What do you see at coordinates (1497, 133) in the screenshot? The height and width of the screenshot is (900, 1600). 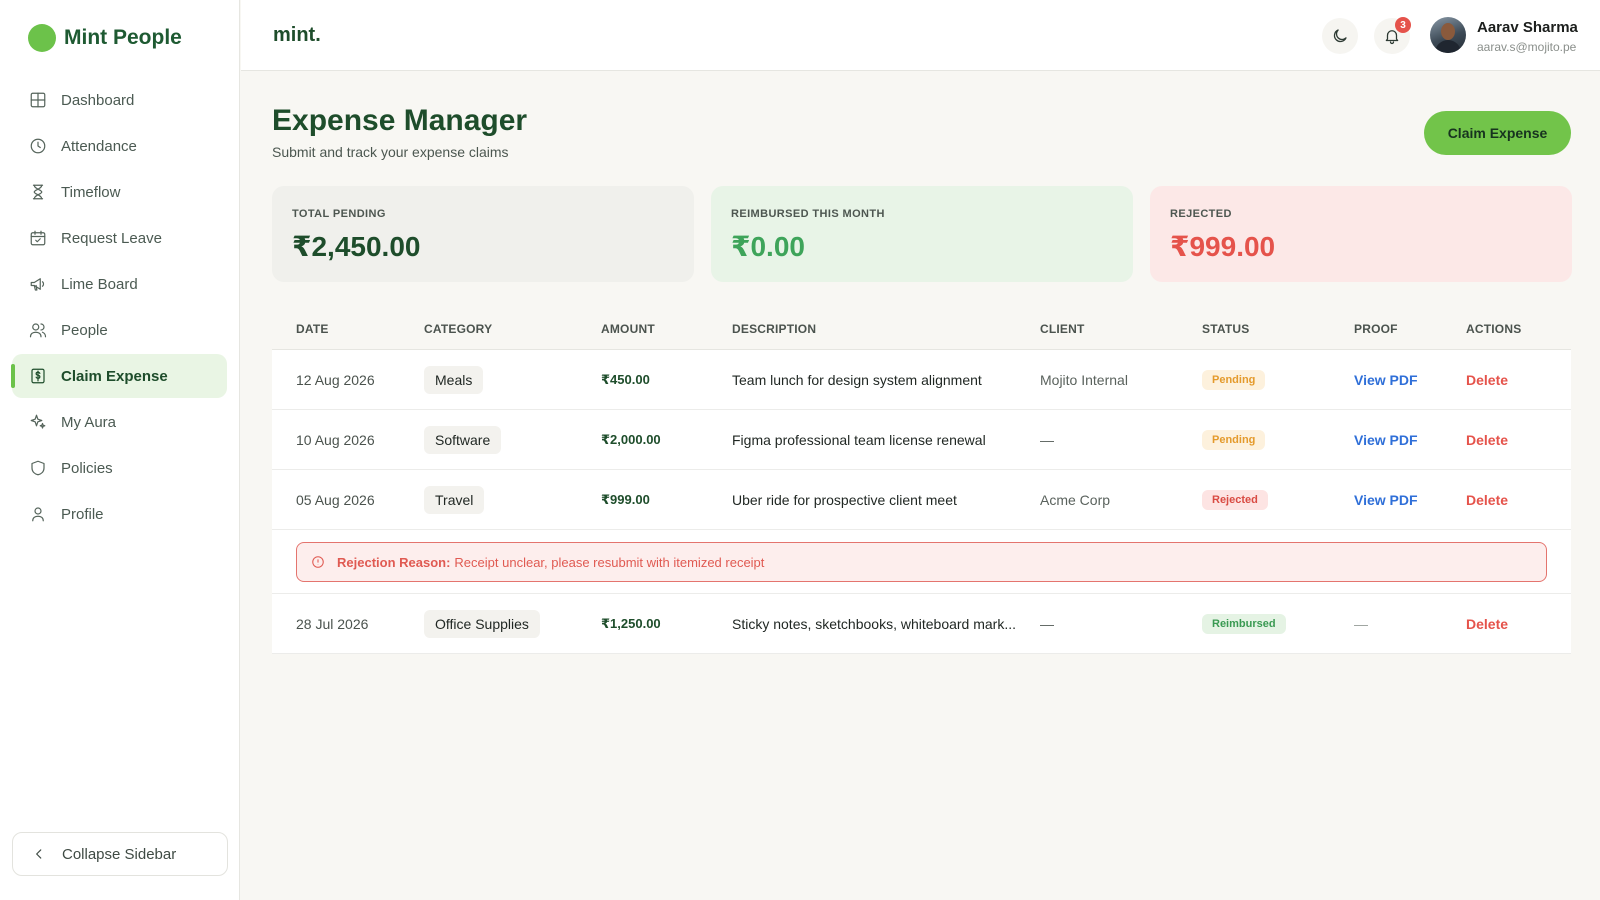 I see `claim-expense-button: Claim Expense` at bounding box center [1497, 133].